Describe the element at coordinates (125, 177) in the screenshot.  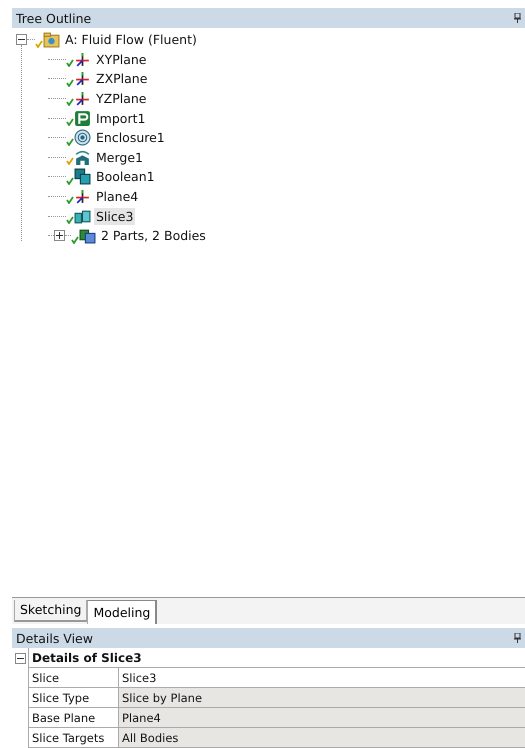
I see `tree-item: Boolean1` at that location.